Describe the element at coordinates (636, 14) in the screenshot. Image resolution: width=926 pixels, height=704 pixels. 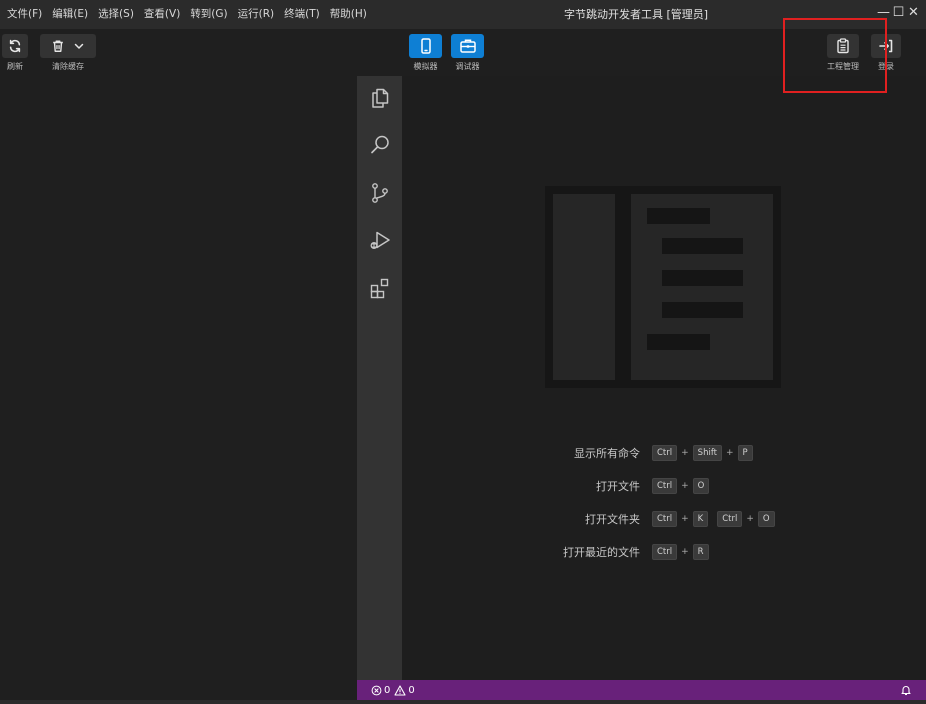
I see `window-title: 字节跳动开发者工具 [管理员]` at that location.